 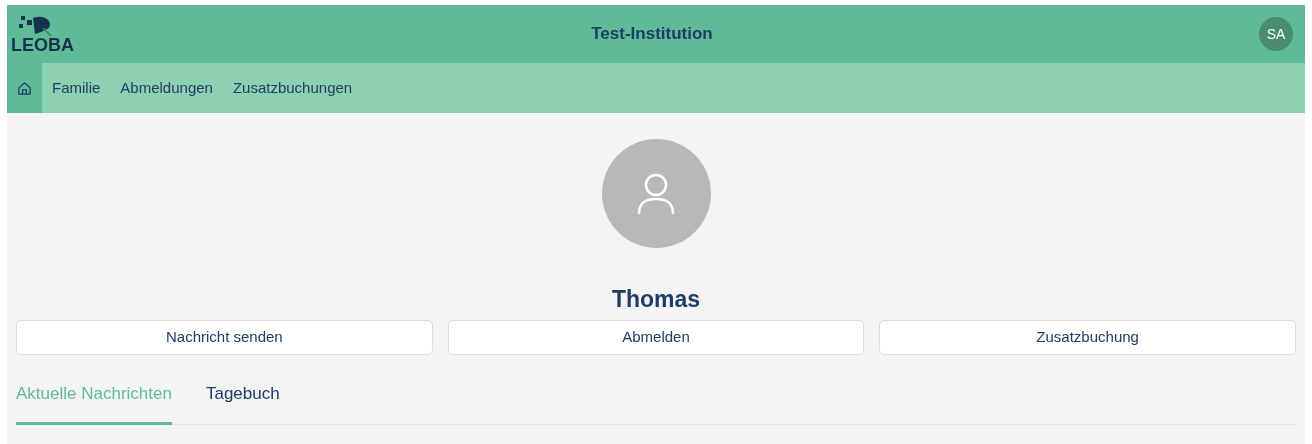 I want to click on nav-item: Zusatzbuchungen, so click(x=292, y=88).